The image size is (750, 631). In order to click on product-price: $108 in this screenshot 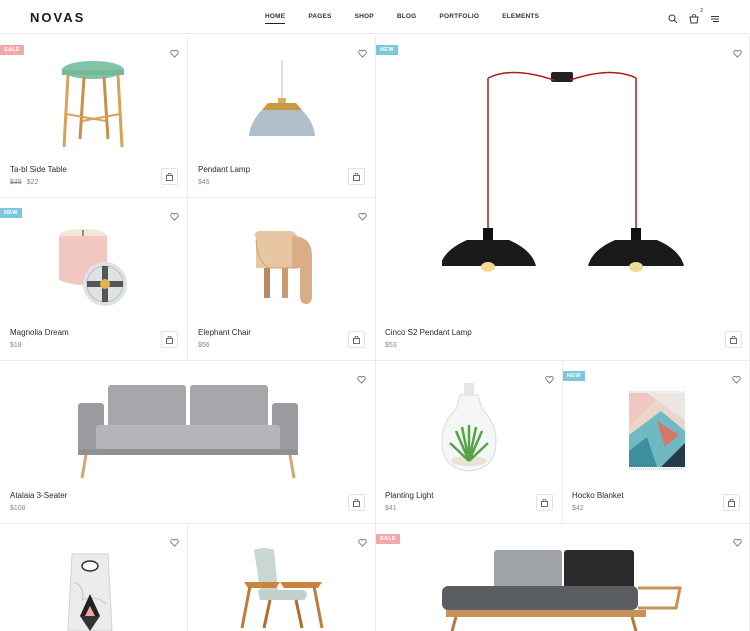, I will do `click(18, 508)`.